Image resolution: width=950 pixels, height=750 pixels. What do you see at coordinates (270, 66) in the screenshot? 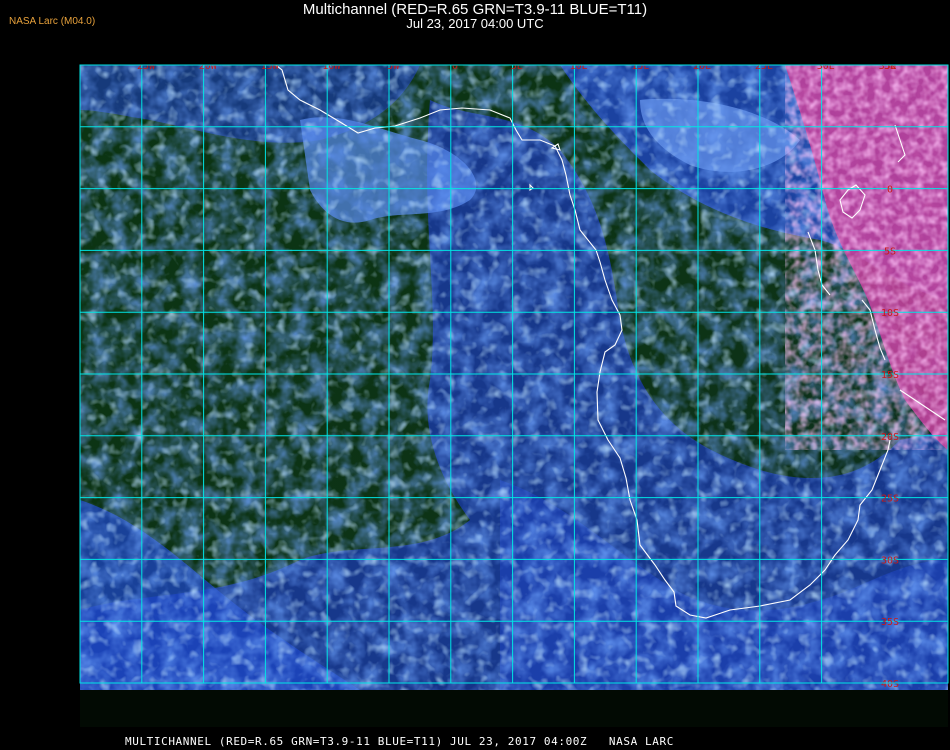
I see `longitude-label: 15W` at bounding box center [270, 66].